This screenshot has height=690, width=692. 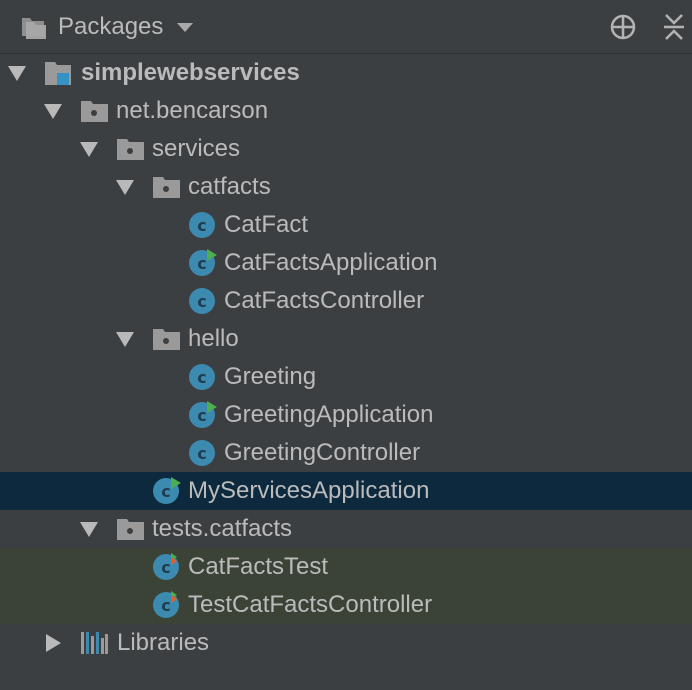 What do you see at coordinates (229, 186) in the screenshot?
I see `node-label: catfacts` at bounding box center [229, 186].